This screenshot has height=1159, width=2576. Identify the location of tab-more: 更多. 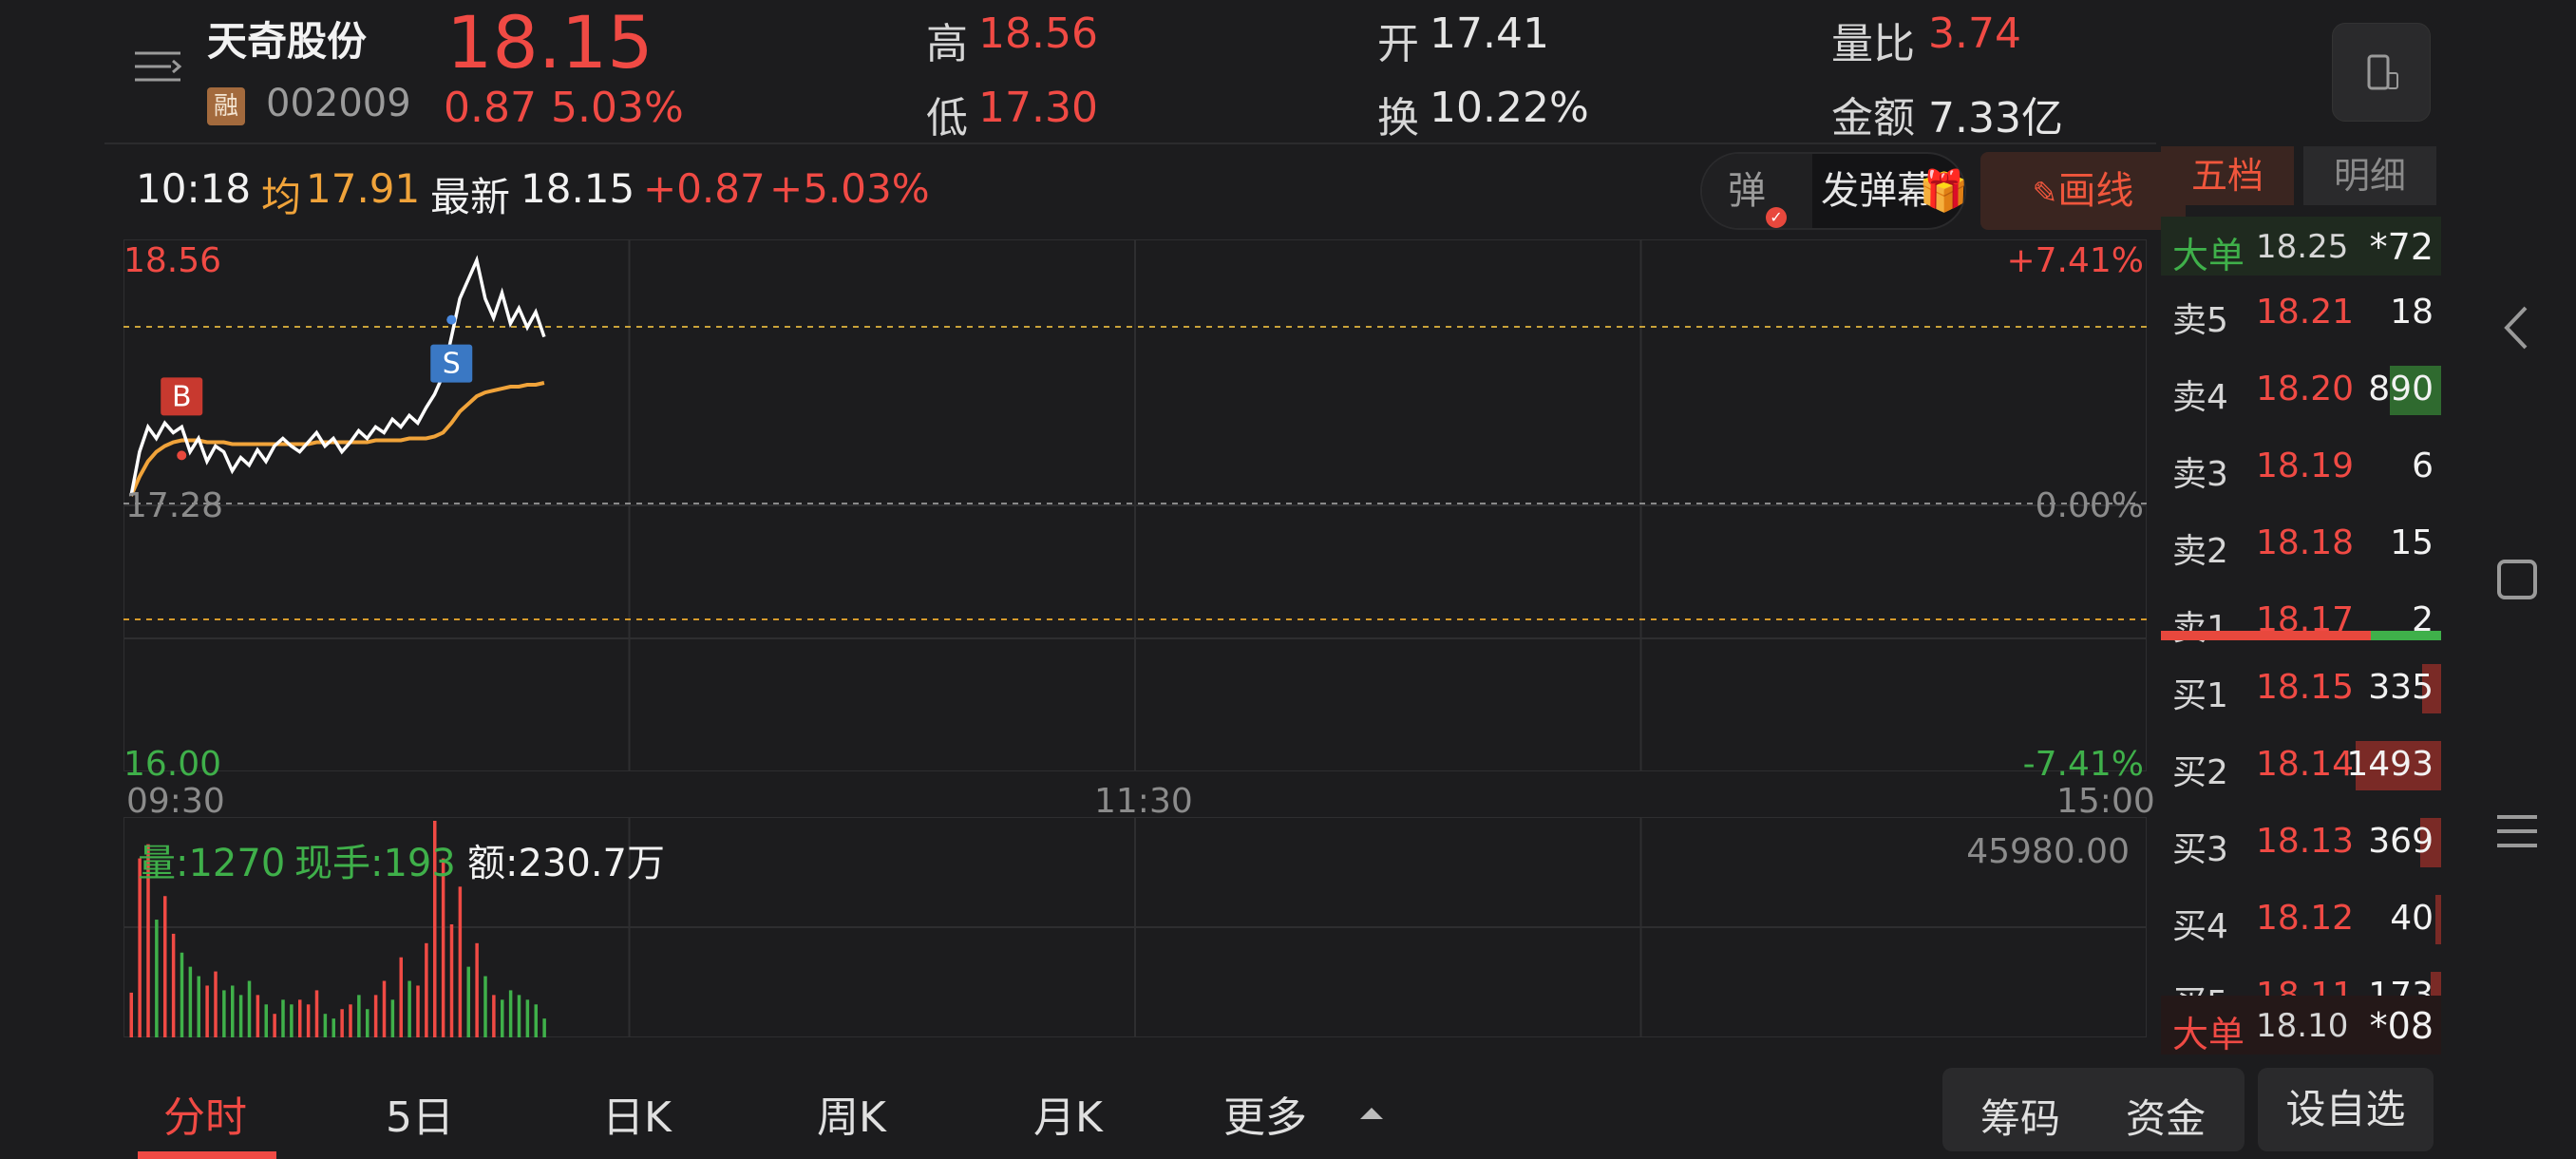
(1265, 1113).